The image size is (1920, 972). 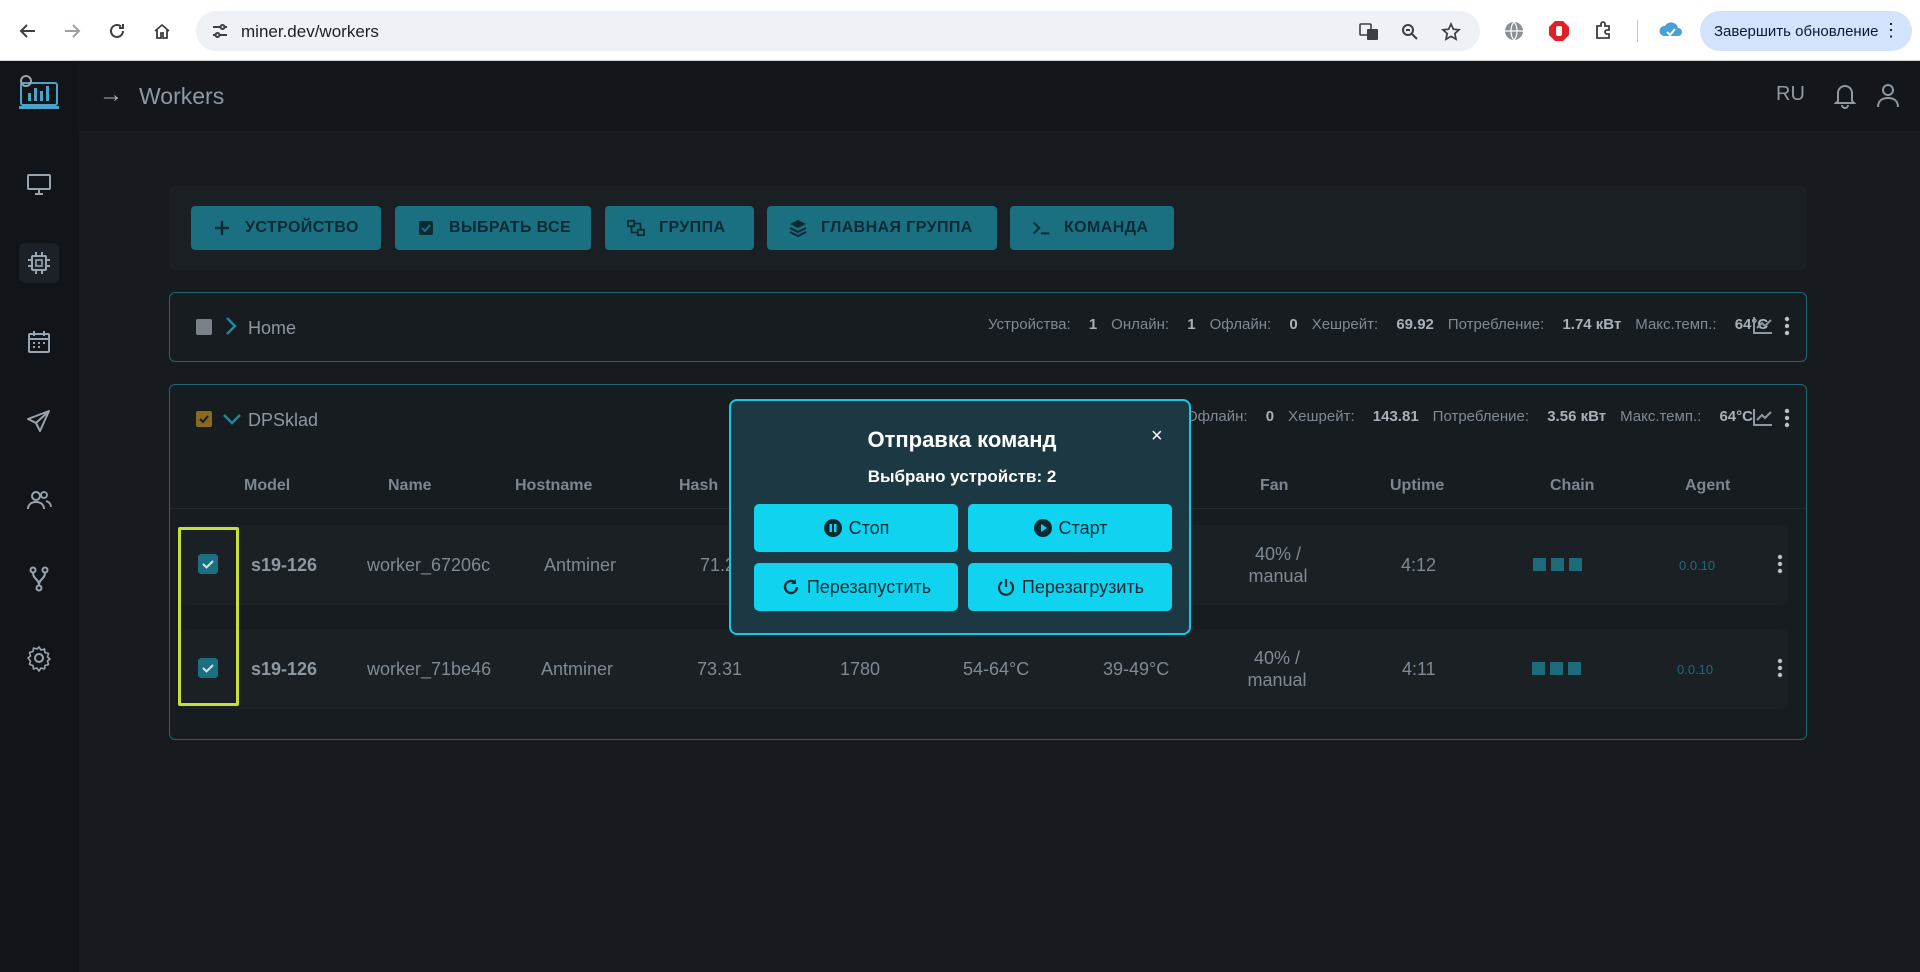 What do you see at coordinates (962, 476) in the screenshot?
I see `dialog-subtitle: Выбрано устройств: 2` at bounding box center [962, 476].